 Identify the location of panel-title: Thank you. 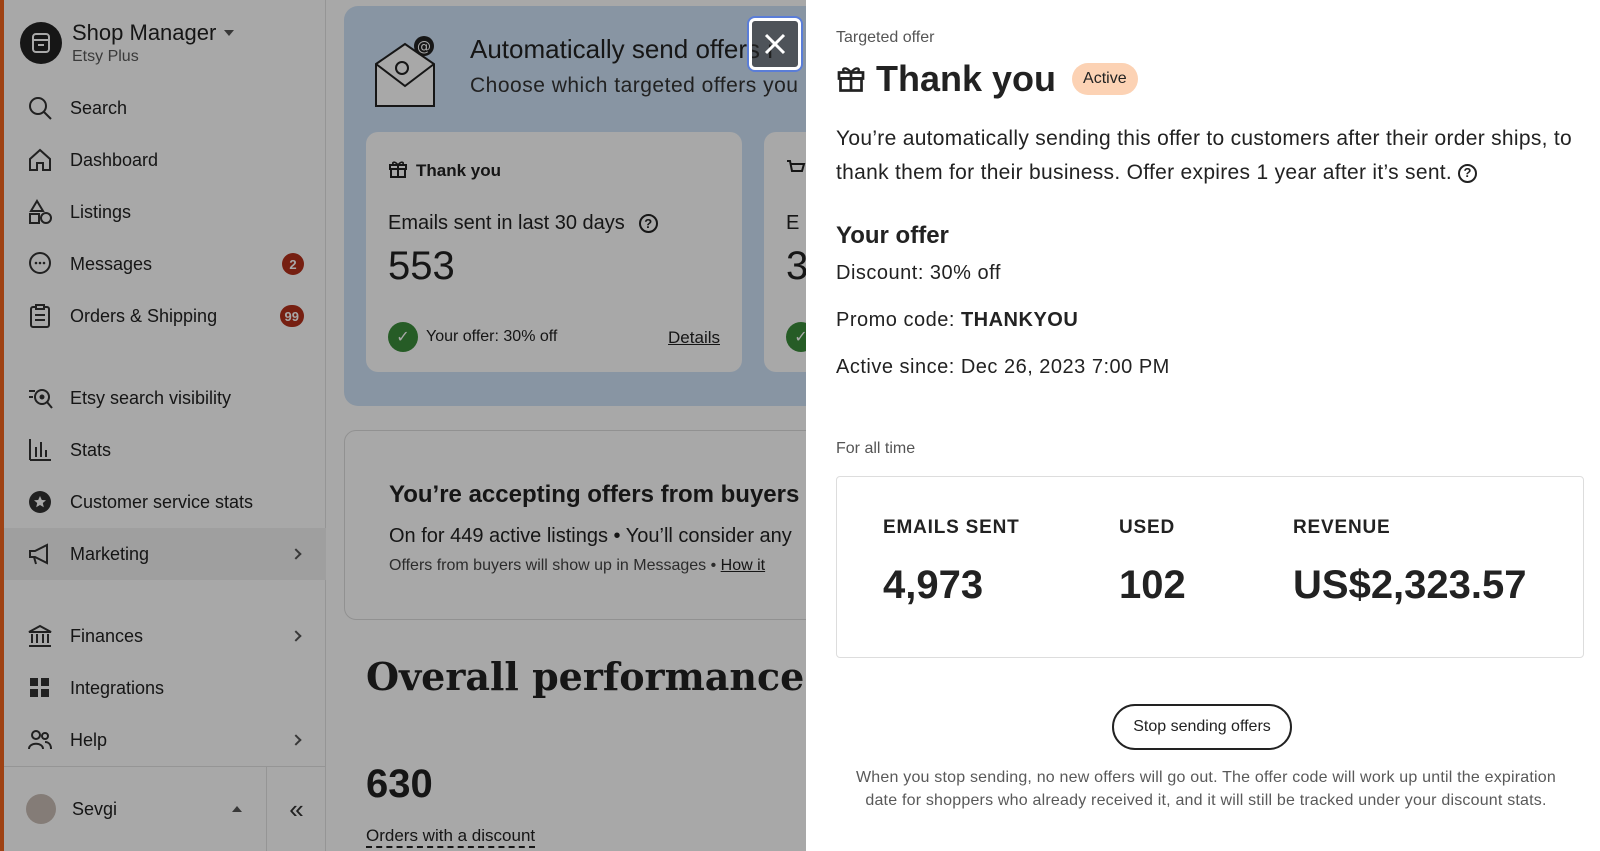
(966, 78).